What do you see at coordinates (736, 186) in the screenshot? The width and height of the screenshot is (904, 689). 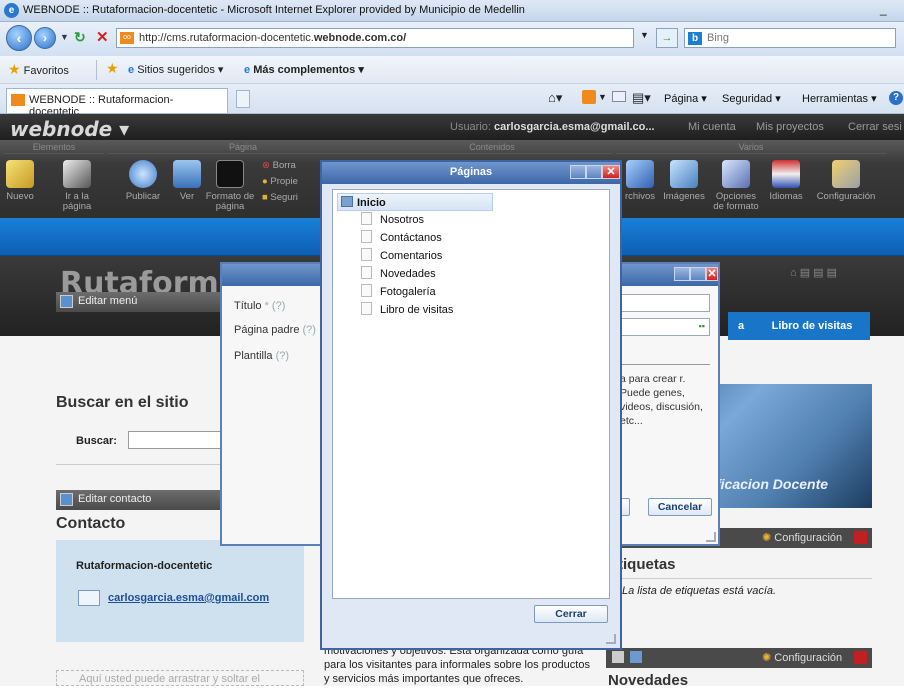 I see `format-options-button: Opciones de formato` at bounding box center [736, 186].